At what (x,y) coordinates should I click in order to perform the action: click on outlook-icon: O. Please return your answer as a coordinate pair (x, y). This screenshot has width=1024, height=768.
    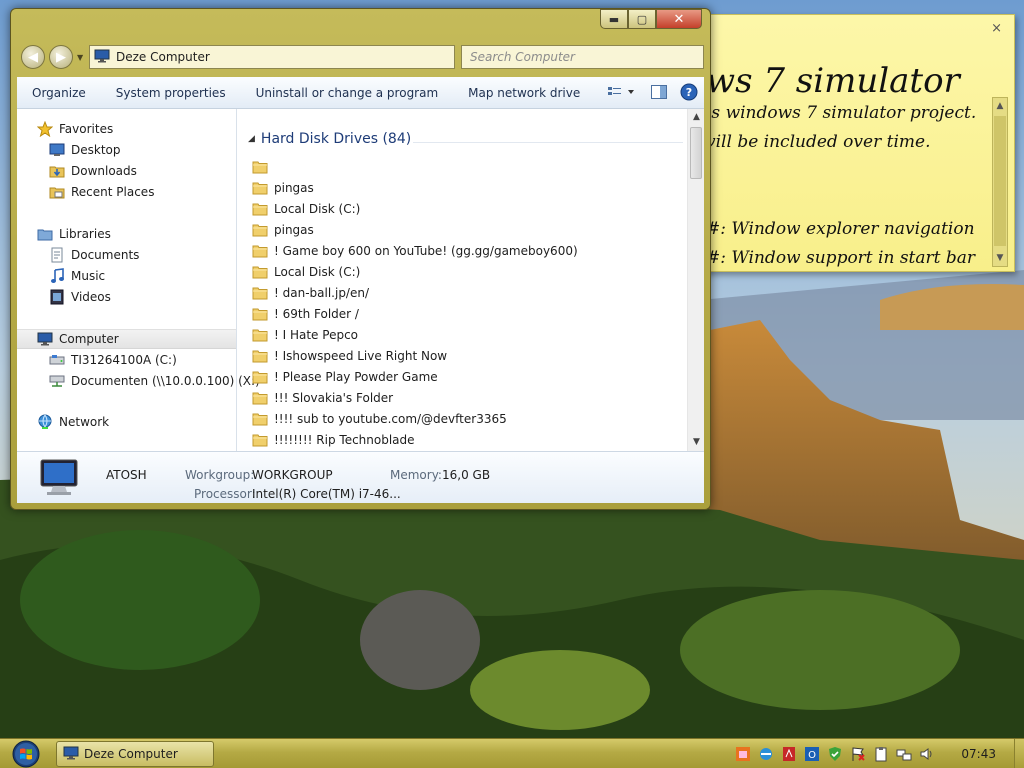
    Looking at the image, I should click on (812, 754).